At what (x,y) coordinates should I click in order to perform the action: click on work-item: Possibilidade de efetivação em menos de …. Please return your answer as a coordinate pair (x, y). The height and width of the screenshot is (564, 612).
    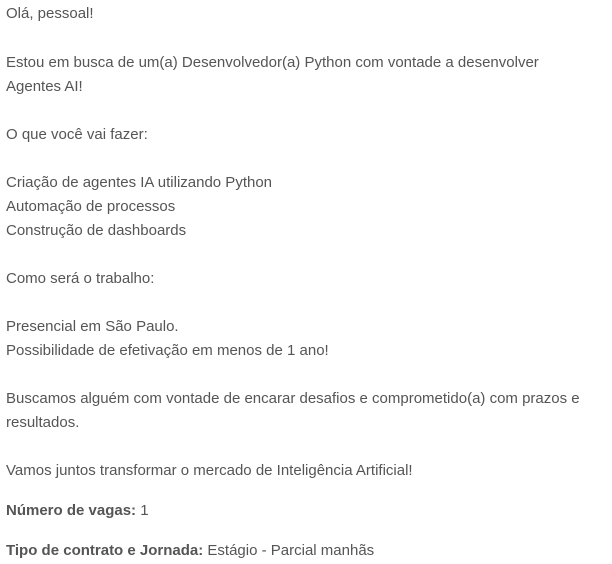
    Looking at the image, I should click on (167, 350).